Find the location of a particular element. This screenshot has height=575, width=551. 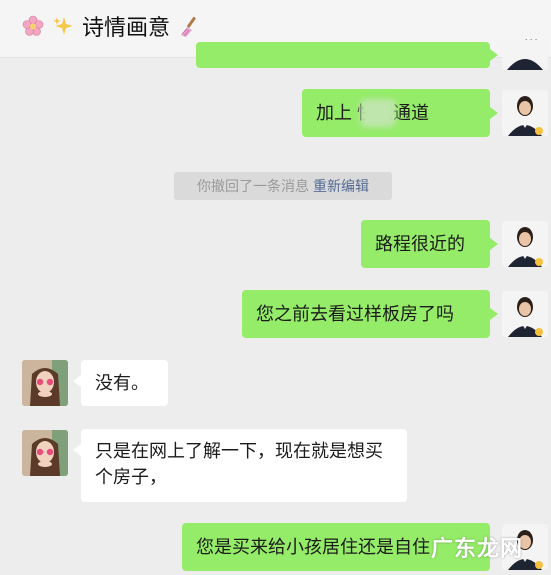

message-bubble: 只是在网上了解一下，现在就是想买个房子， is located at coordinates (240, 465).